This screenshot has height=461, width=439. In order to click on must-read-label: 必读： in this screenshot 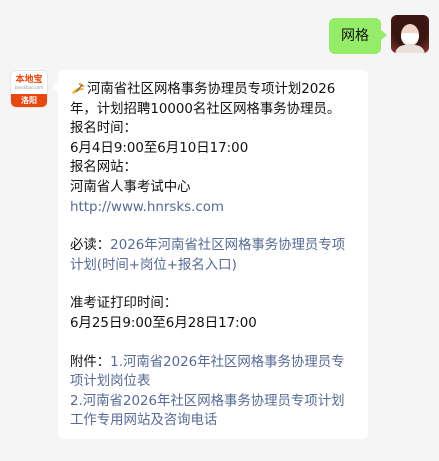, I will do `click(90, 246)`.